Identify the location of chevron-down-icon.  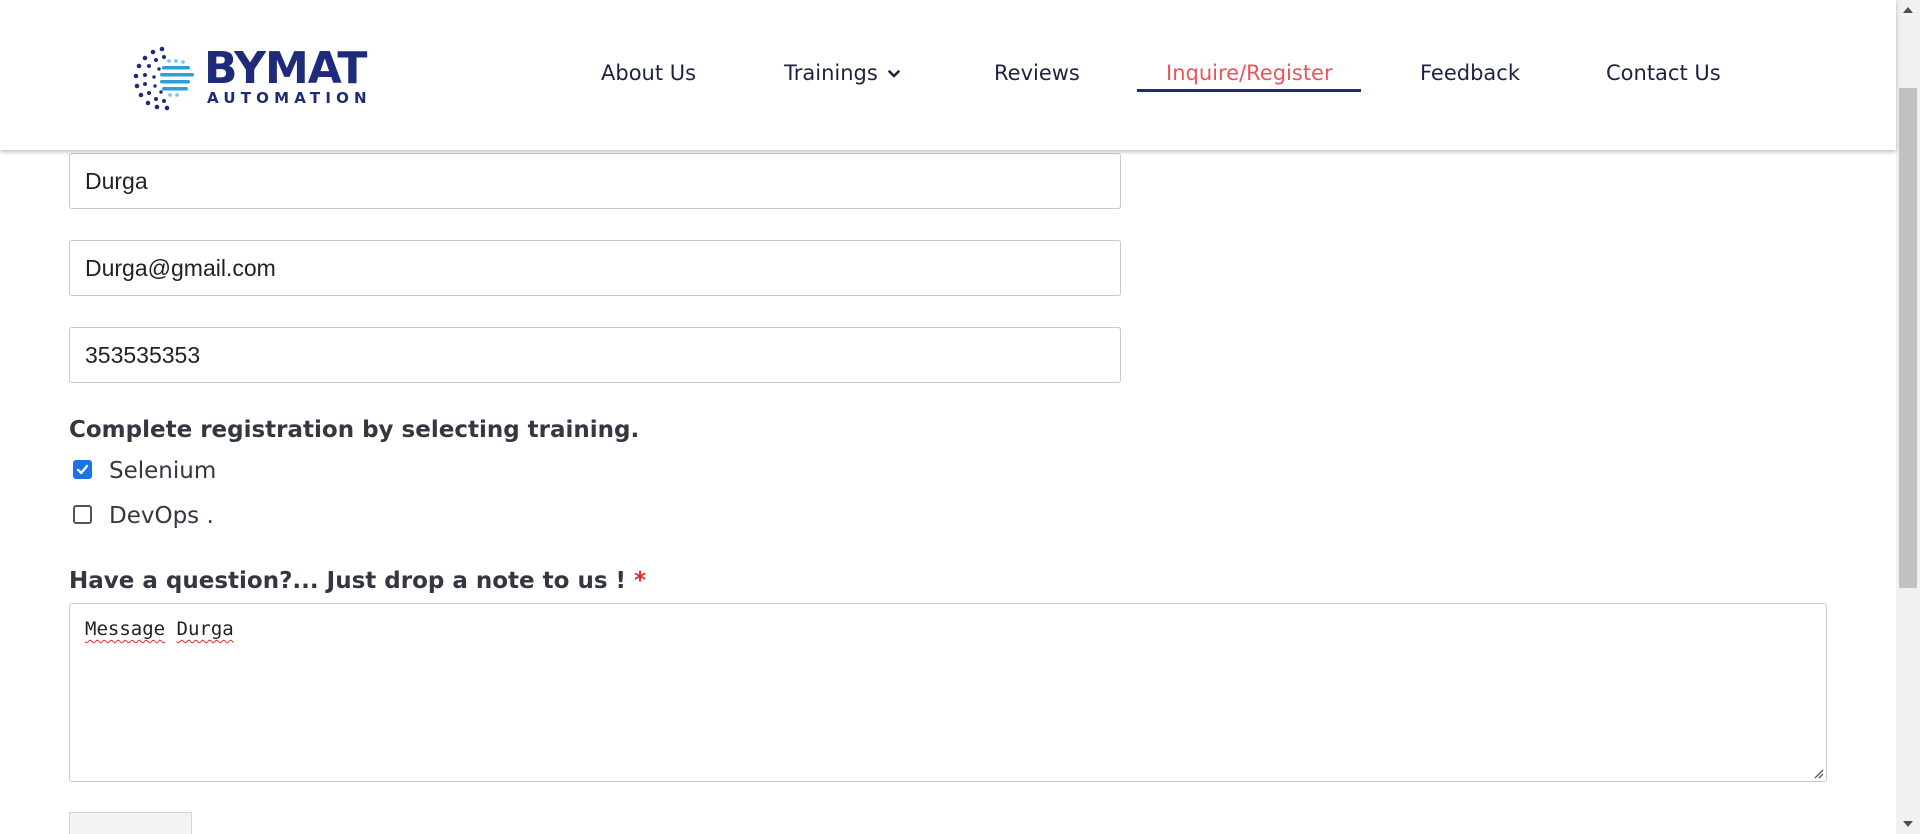
(894, 74).